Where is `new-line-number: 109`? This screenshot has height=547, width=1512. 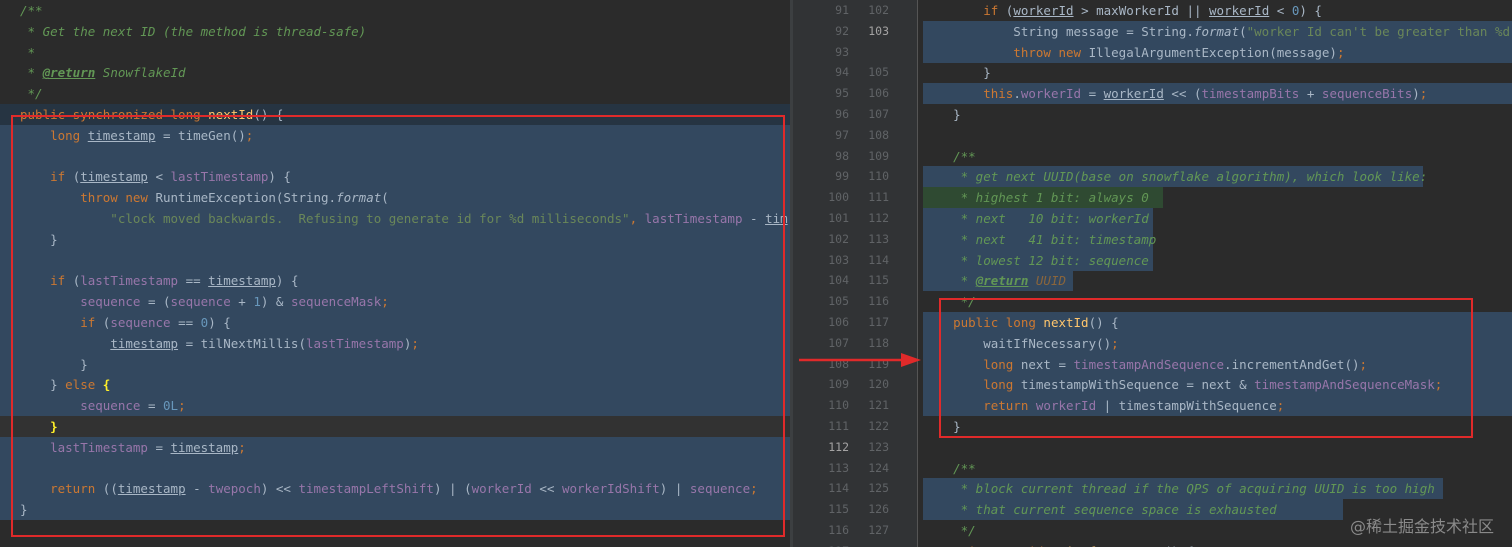
new-line-number: 109 is located at coordinates (872, 156).